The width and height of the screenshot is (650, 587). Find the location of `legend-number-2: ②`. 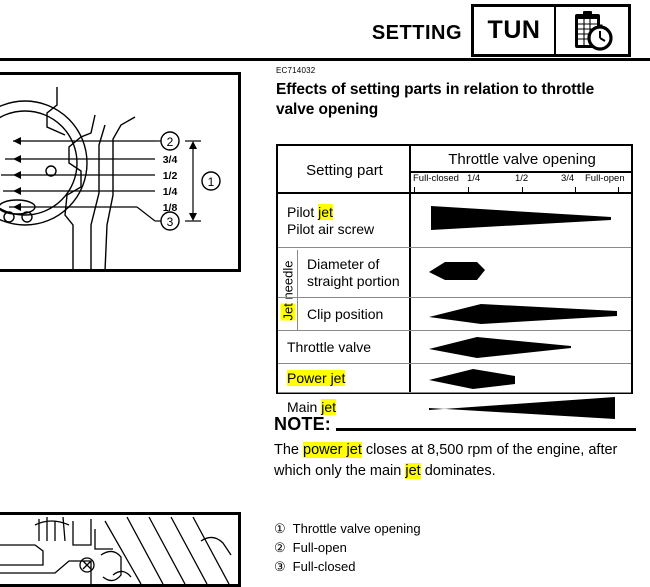

legend-number-2: ② is located at coordinates (280, 548).